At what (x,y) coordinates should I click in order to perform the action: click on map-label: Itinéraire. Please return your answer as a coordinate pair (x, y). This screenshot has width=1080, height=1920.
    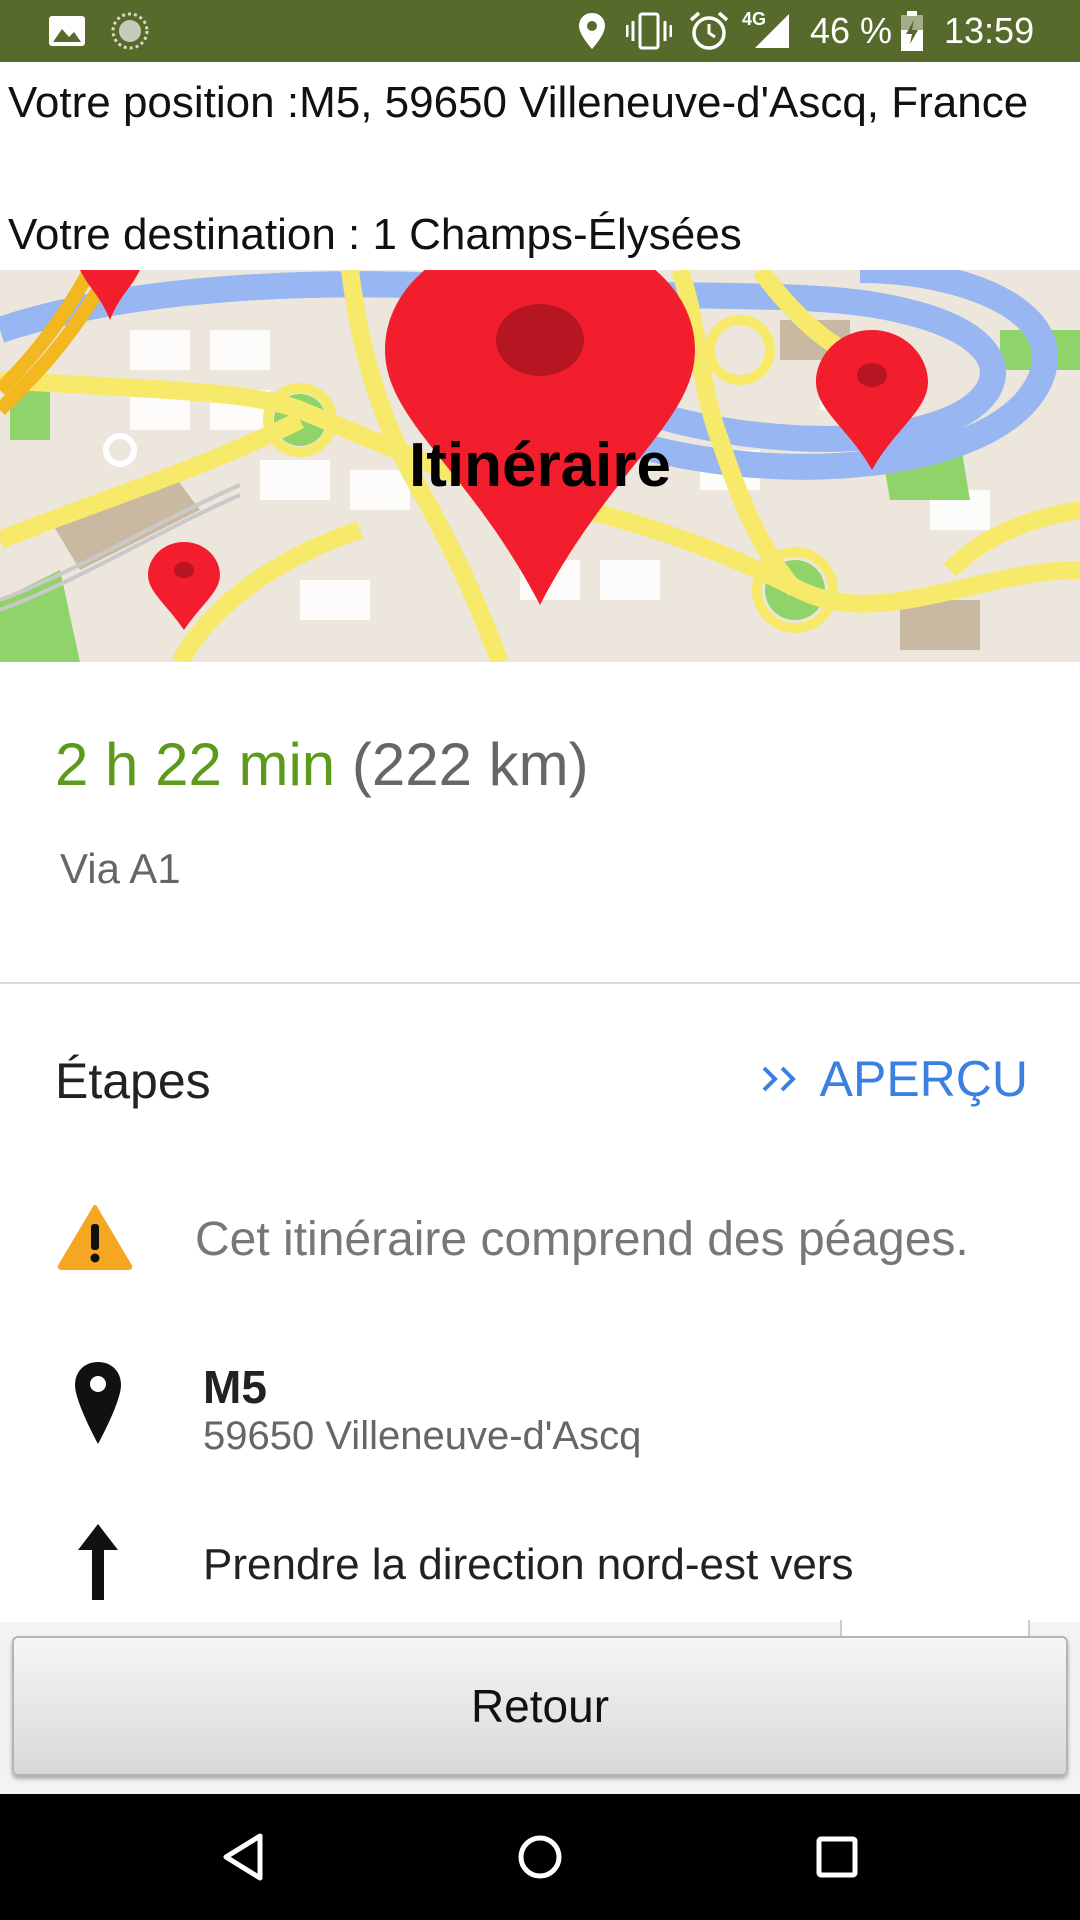
    Looking at the image, I should click on (540, 465).